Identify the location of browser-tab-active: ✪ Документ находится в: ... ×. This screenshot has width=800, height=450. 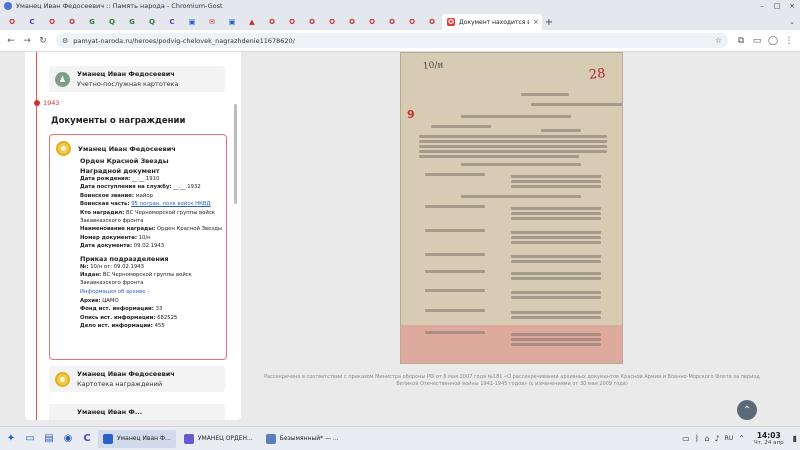
(492, 22).